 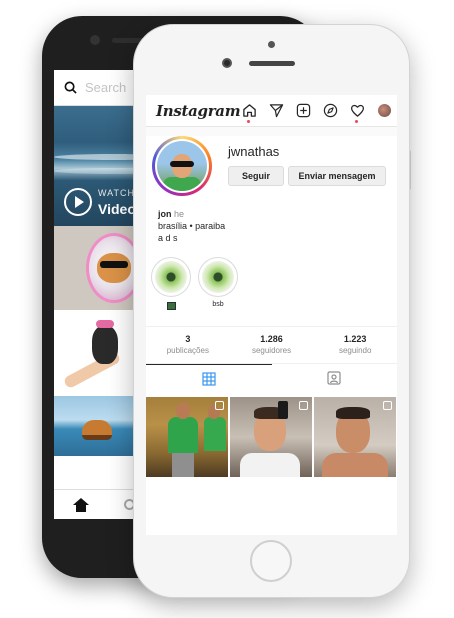 I want to click on posts-grid, so click(x=271, y=437).